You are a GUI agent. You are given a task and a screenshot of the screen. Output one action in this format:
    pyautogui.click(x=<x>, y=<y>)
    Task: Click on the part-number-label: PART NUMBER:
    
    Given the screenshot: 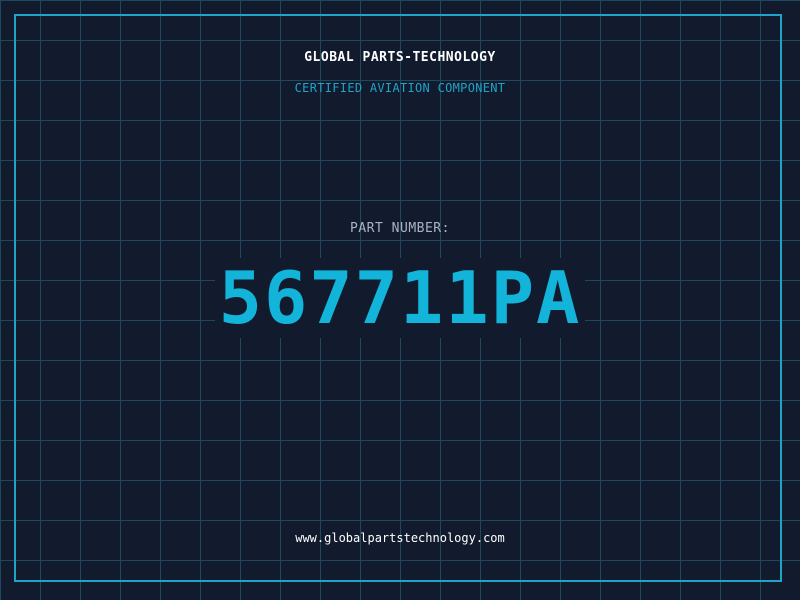 What is the action you would take?
    pyautogui.click(x=400, y=228)
    